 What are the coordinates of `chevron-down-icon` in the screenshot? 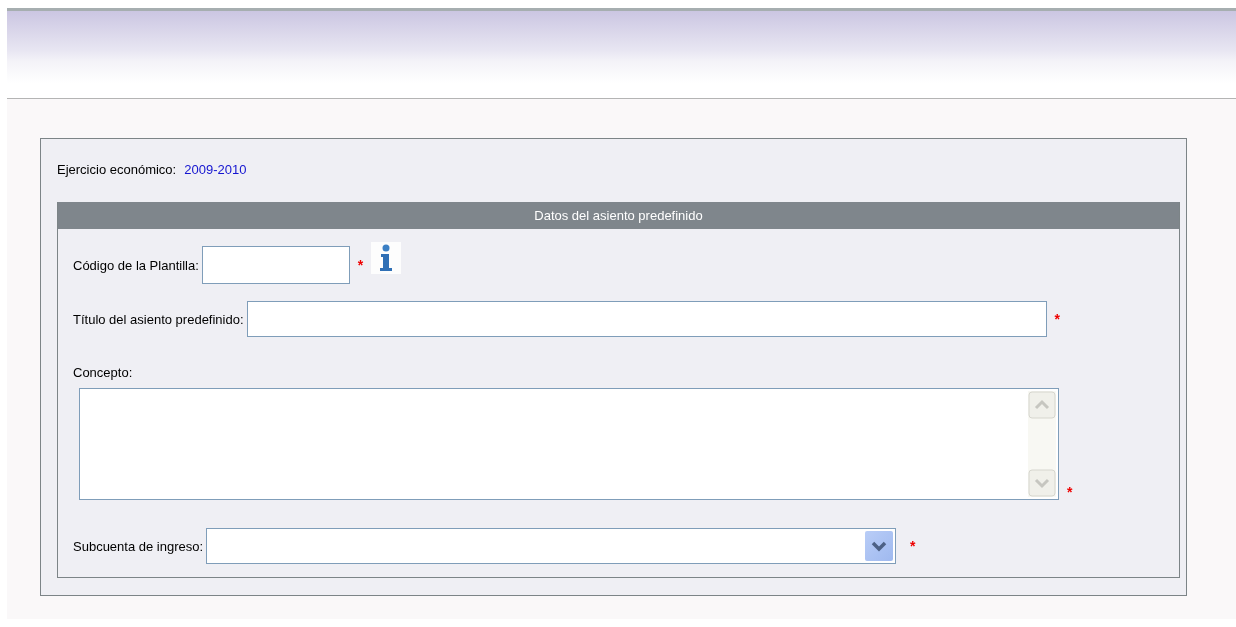 It's located at (879, 546).